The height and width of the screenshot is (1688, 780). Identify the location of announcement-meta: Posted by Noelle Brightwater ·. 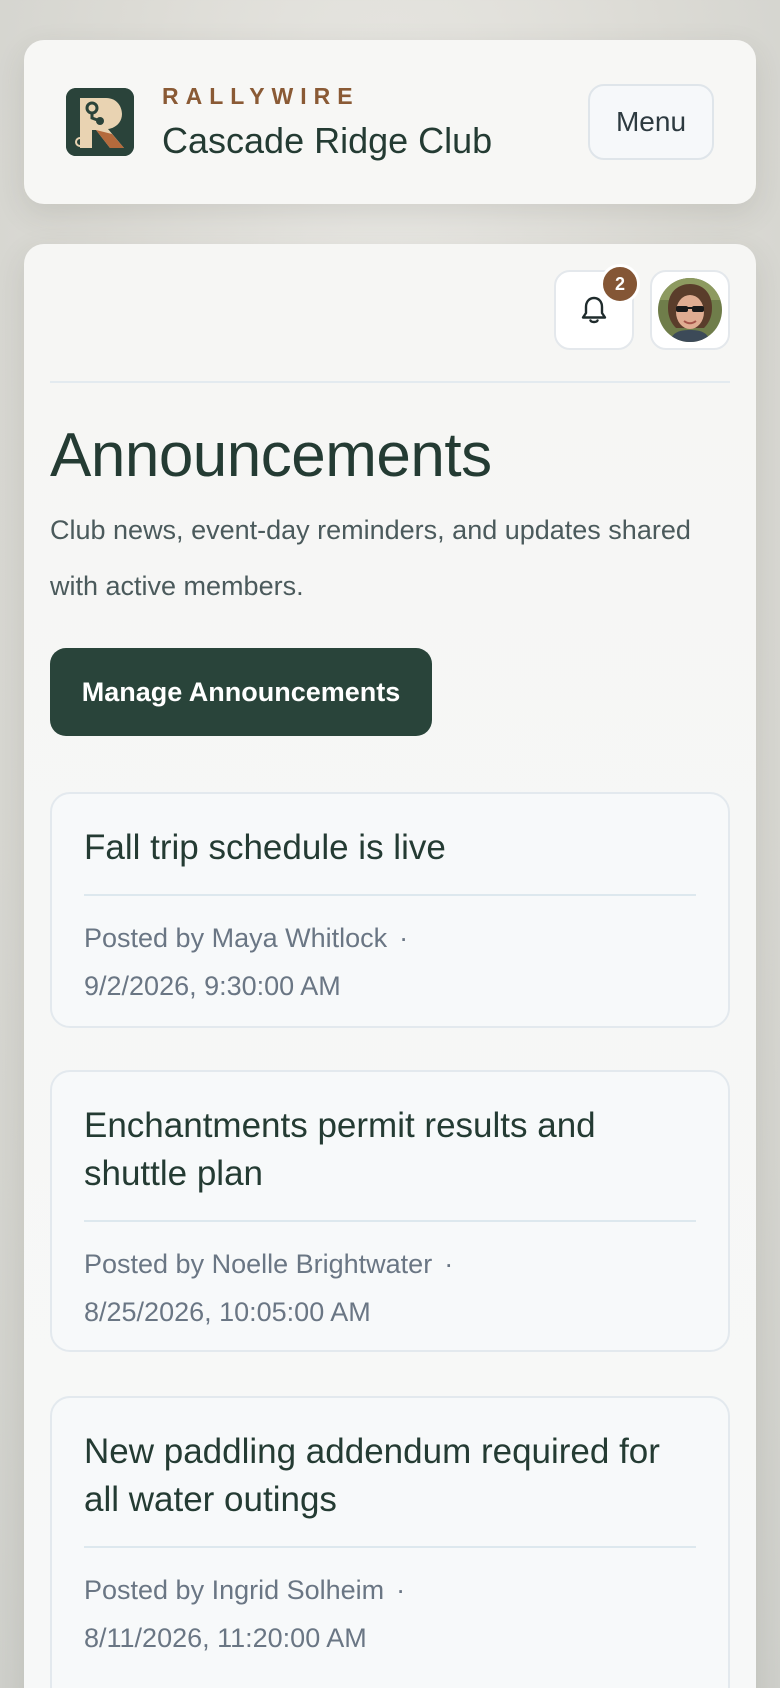
(390, 1264).